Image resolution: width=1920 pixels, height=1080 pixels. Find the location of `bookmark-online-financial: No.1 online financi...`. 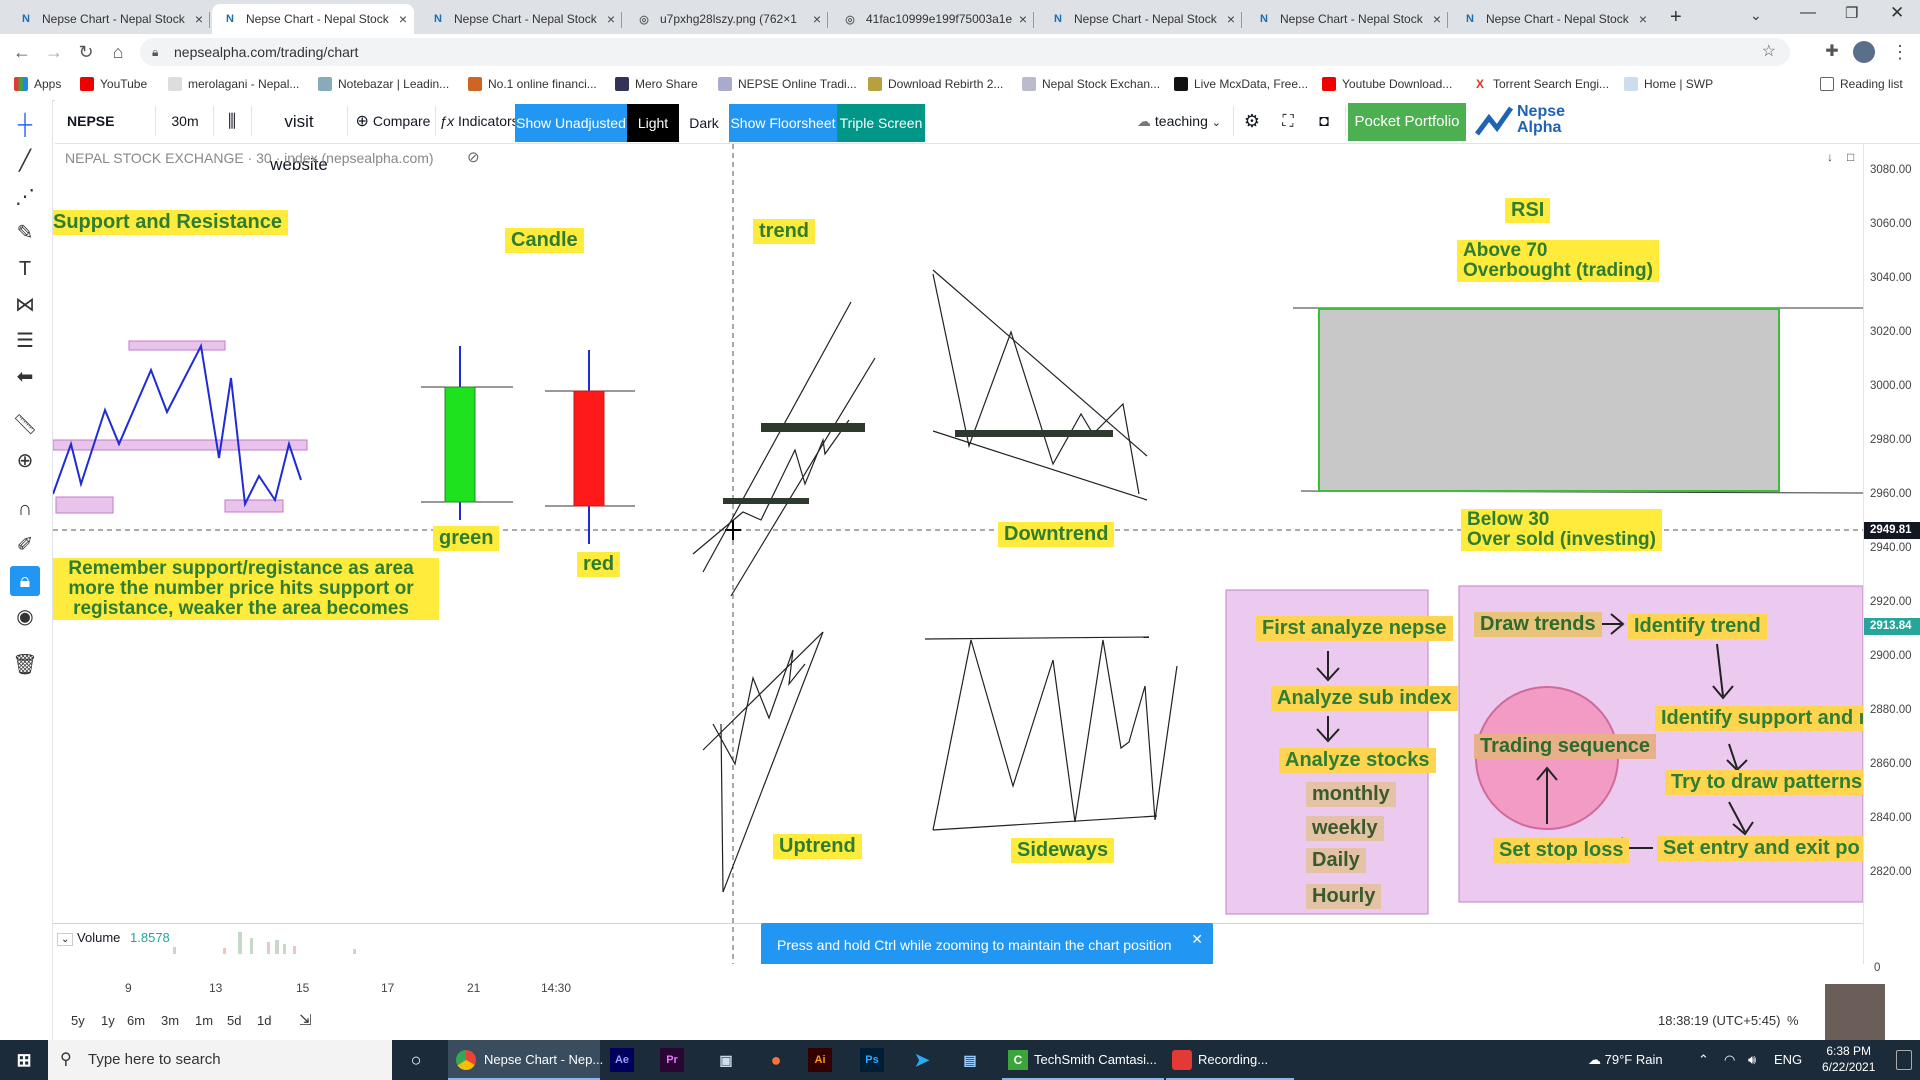

bookmark-online-financial: No.1 online financi... is located at coordinates (532, 84).